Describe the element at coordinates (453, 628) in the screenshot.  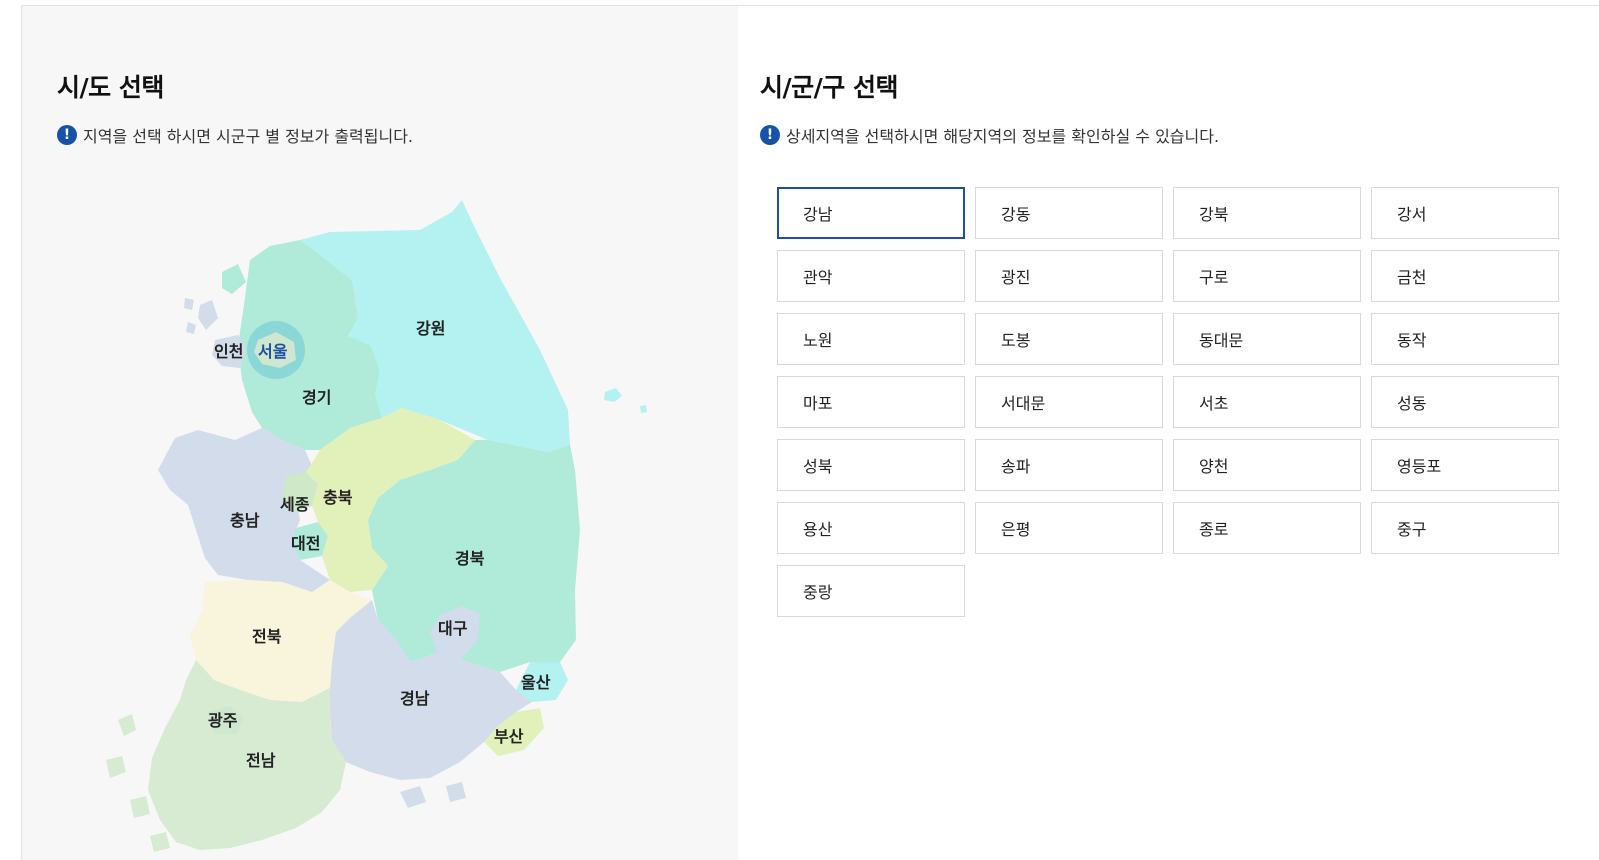
I see `label-daegu: 대구` at that location.